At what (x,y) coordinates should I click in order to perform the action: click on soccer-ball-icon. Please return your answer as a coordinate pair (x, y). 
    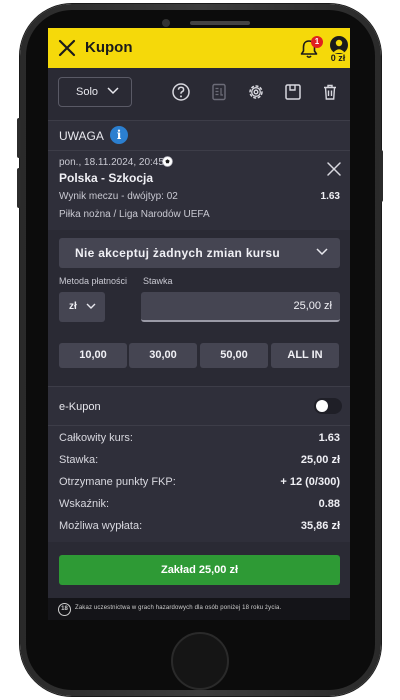
    Looking at the image, I should click on (167, 161).